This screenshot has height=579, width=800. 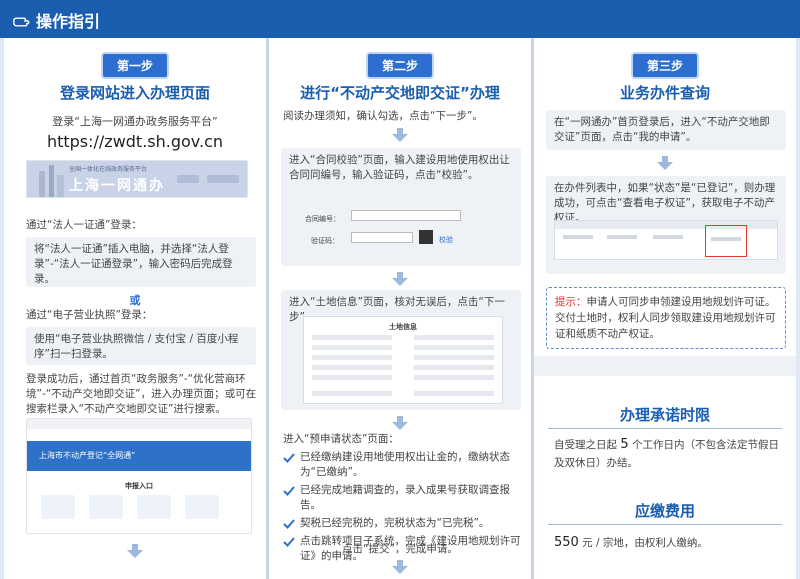 I want to click on fee-amount: 550, so click(x=566, y=542).